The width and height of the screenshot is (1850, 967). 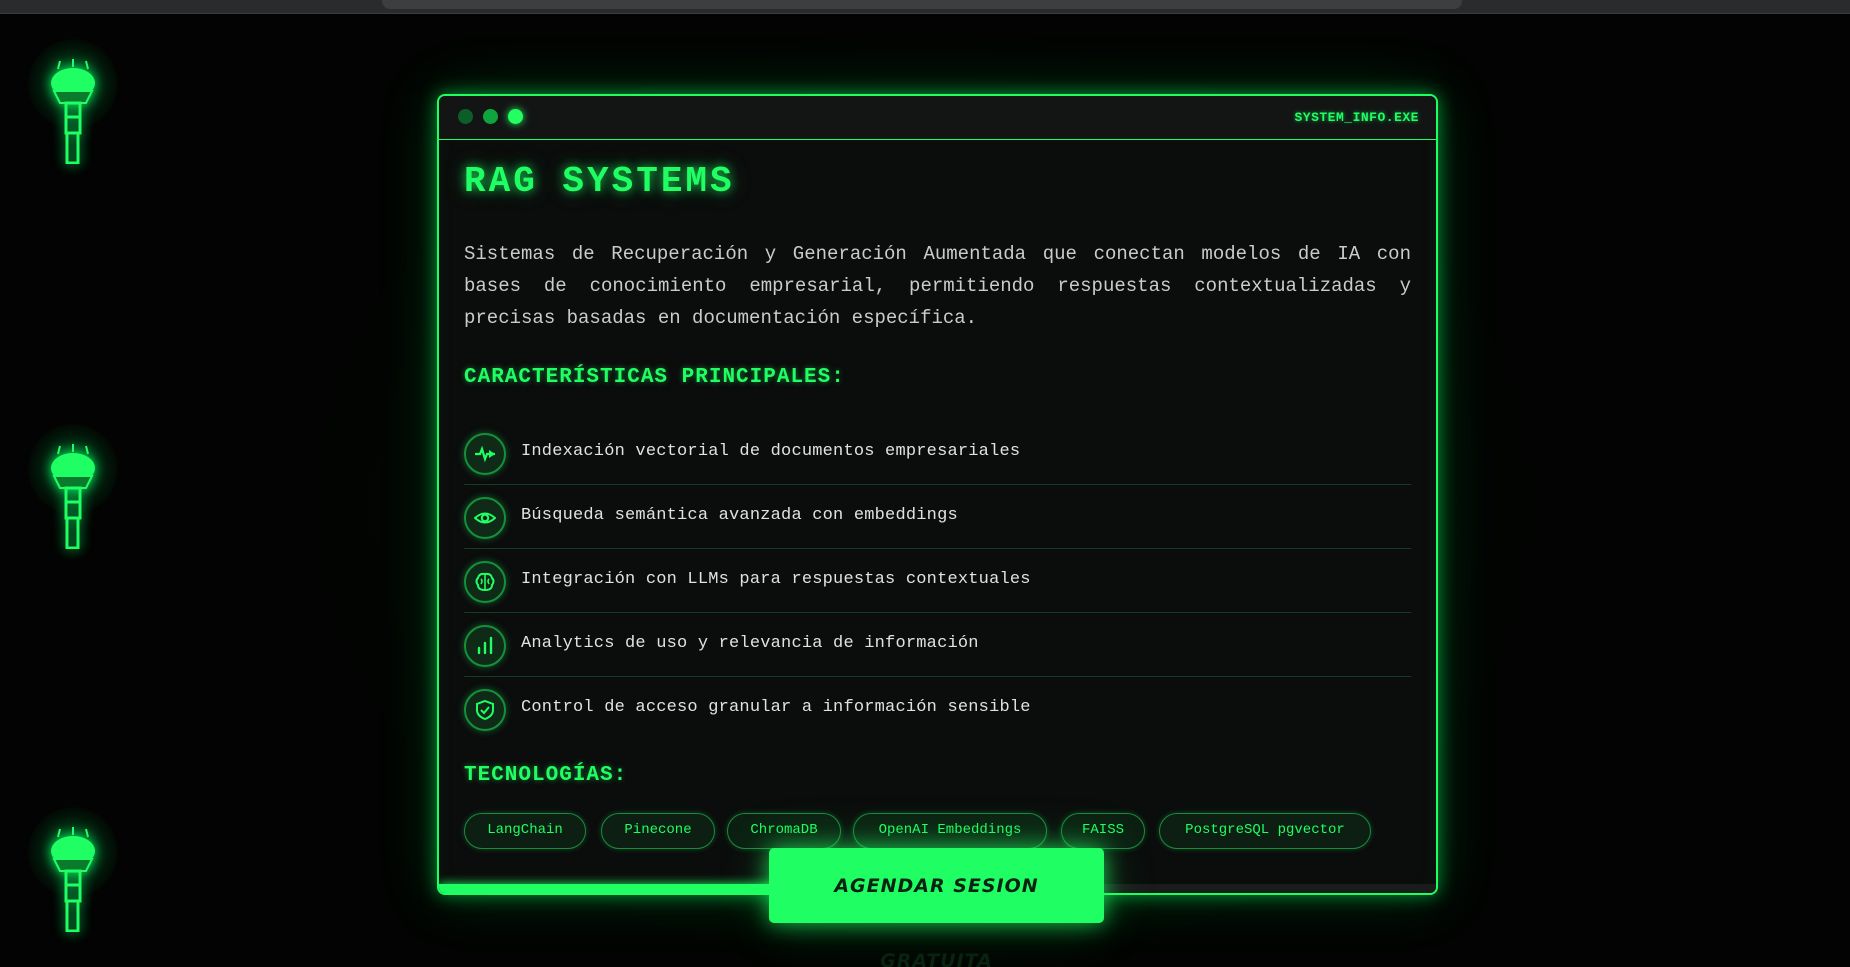 I want to click on address-bar, so click(x=922, y=4).